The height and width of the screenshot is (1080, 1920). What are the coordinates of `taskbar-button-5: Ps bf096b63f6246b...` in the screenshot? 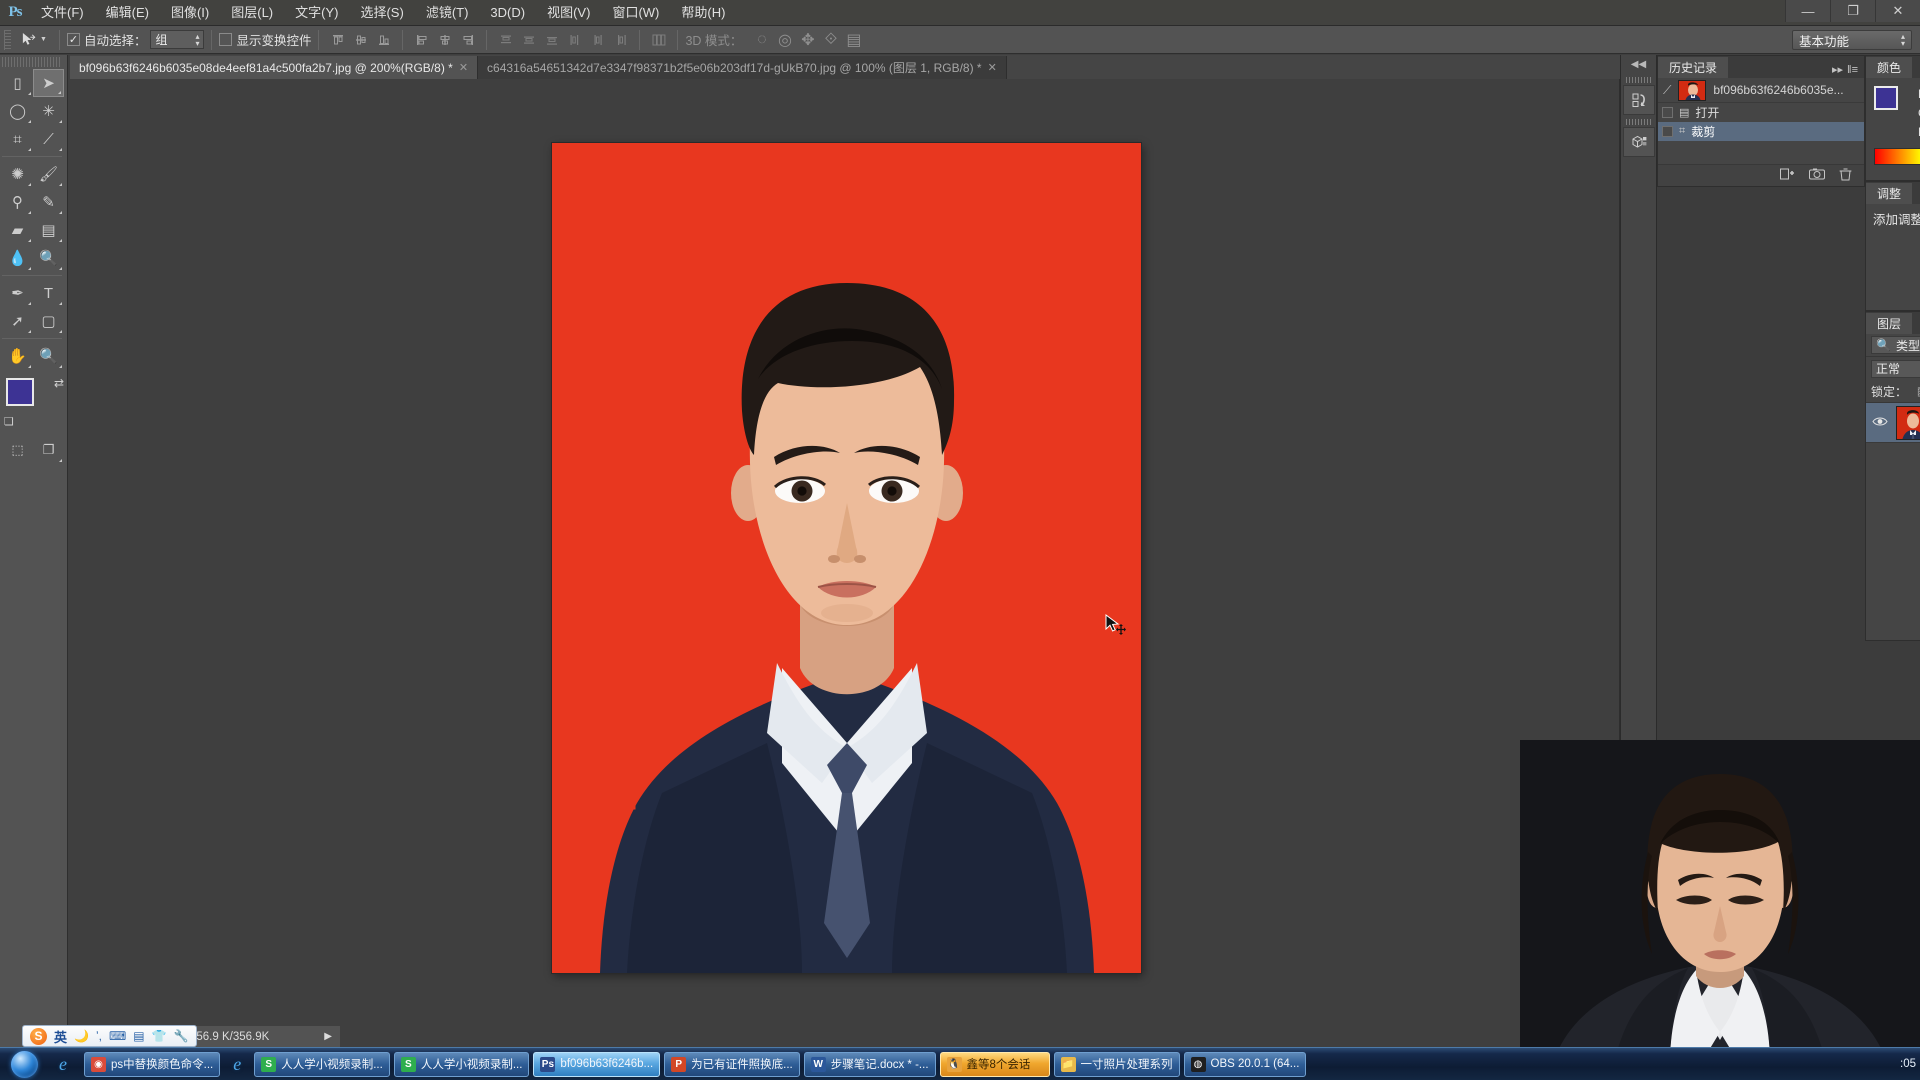 It's located at (597, 1064).